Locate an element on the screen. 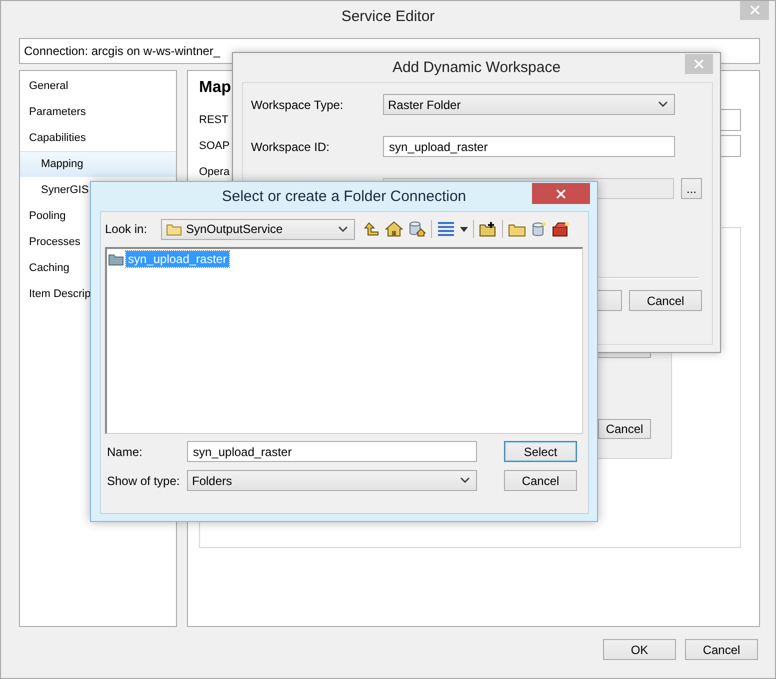  toolbox-icon is located at coordinates (561, 229).